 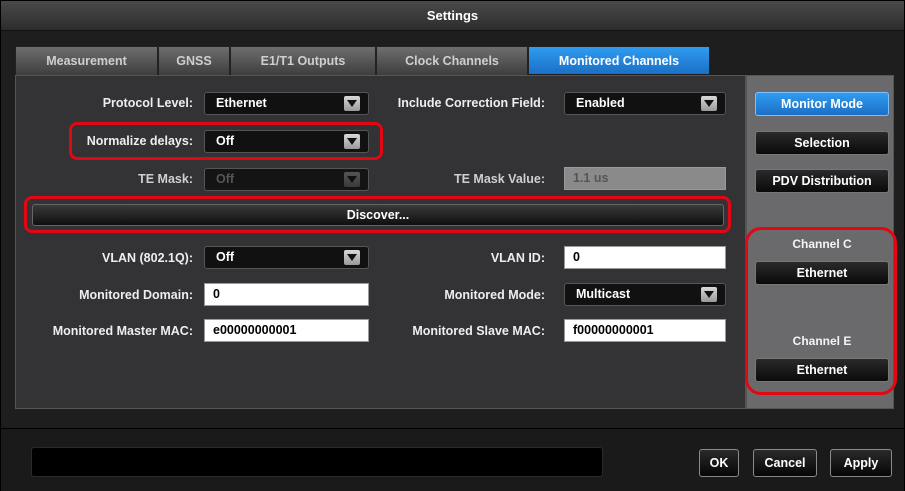 What do you see at coordinates (452, 60) in the screenshot?
I see `tab-clock-channels: Clock Channels` at bounding box center [452, 60].